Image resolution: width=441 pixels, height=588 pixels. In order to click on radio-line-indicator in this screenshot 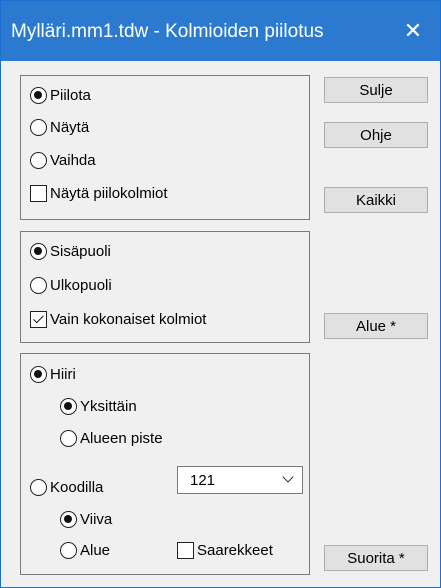, I will do `click(68, 519)`.